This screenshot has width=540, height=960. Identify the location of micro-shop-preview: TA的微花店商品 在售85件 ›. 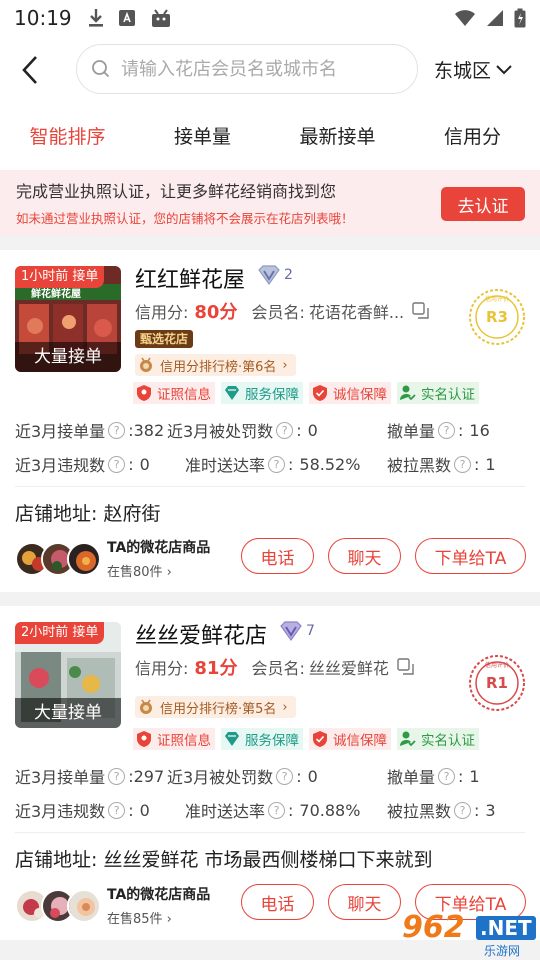
(112, 905).